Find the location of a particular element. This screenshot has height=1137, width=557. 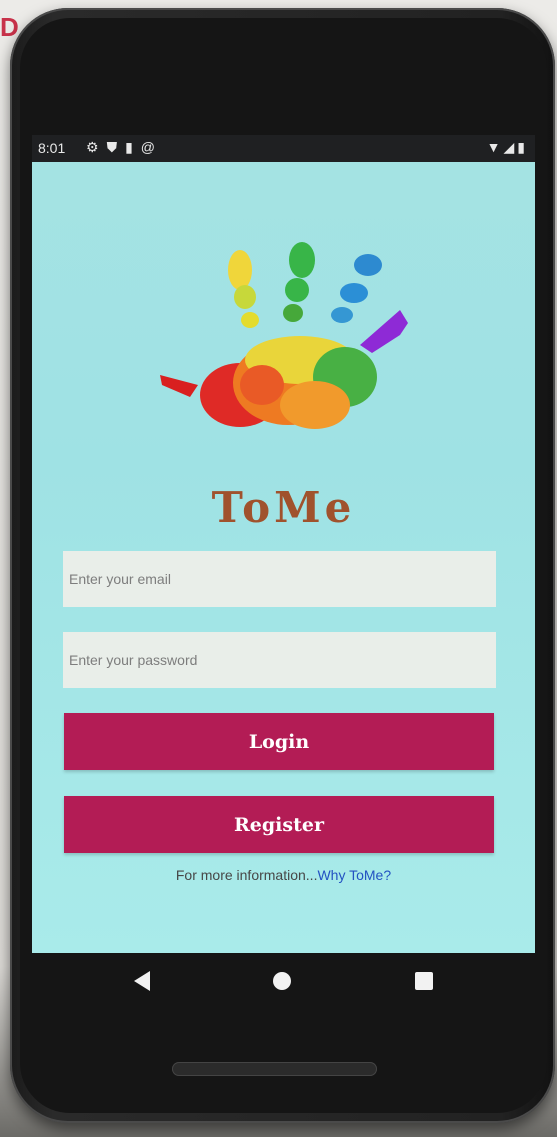

recents-icon is located at coordinates (424, 981).